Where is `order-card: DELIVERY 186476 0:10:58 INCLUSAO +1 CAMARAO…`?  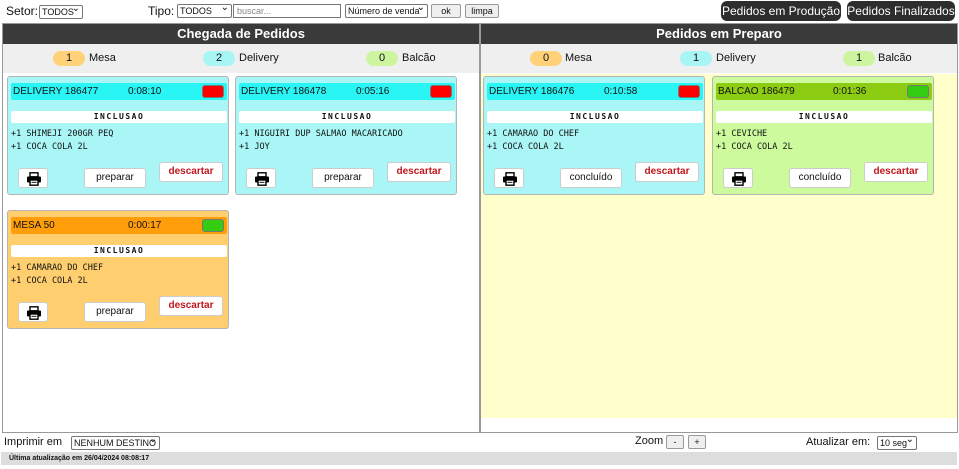 order-card: DELIVERY 186476 0:10:58 INCLUSAO +1 CAMARAO… is located at coordinates (594, 135).